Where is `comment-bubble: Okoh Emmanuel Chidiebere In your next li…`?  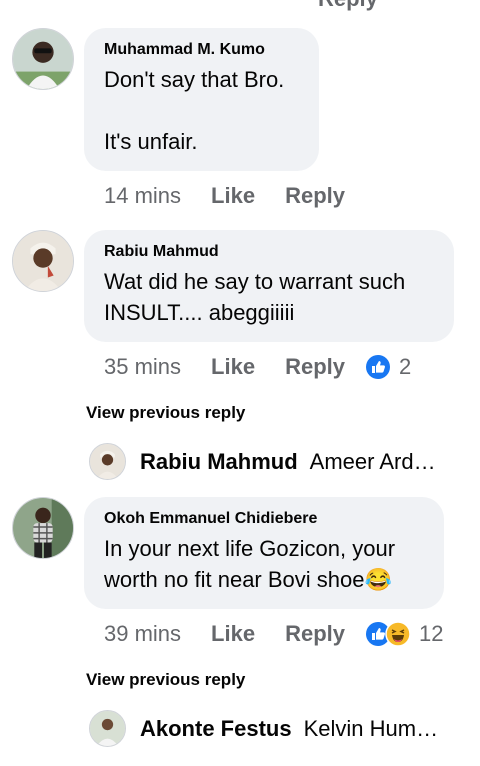 comment-bubble: Okoh Emmanuel Chidiebere In your next li… is located at coordinates (264, 553).